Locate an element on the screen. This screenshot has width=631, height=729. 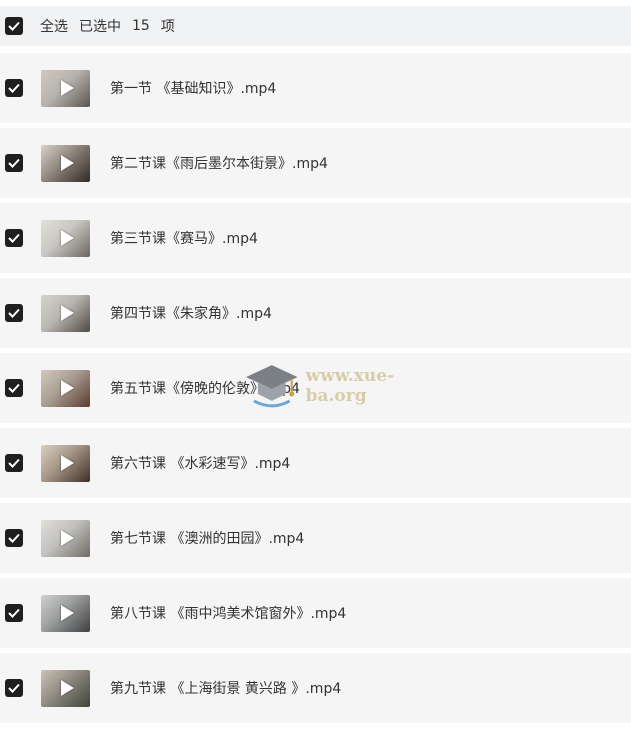
file-title: 第四节课《朱家角》.mp4 is located at coordinates (191, 313).